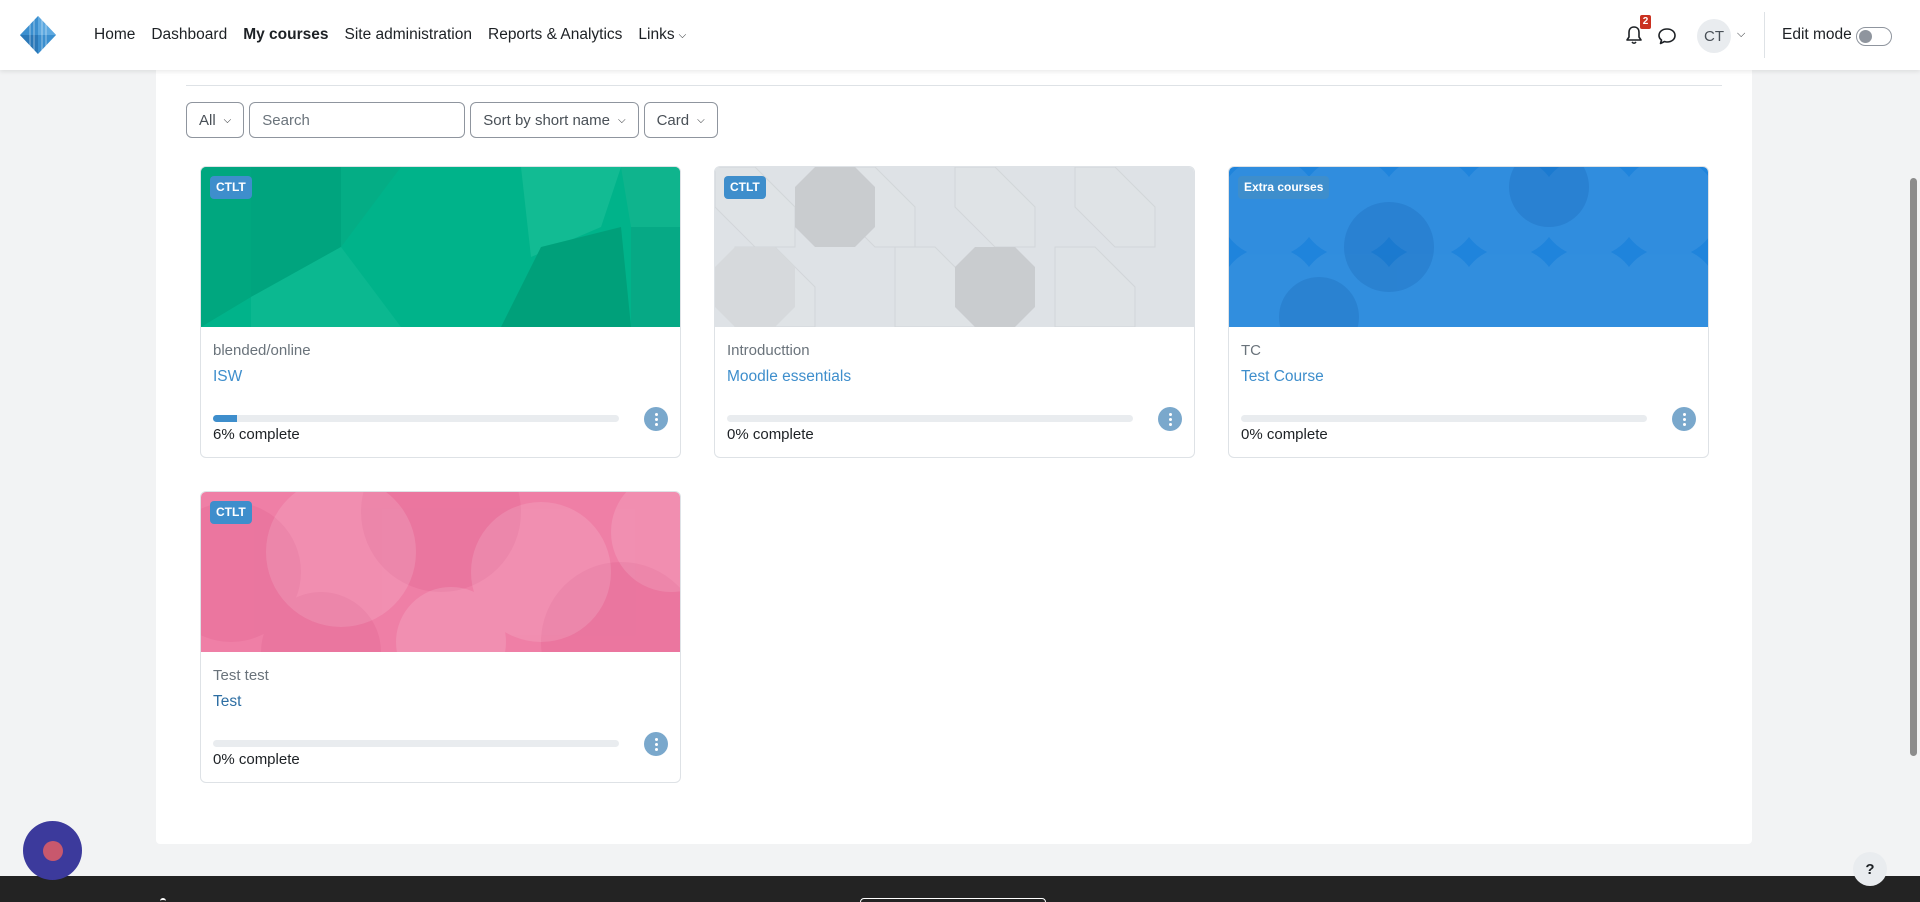  I want to click on course-progress-fill, so click(225, 418).